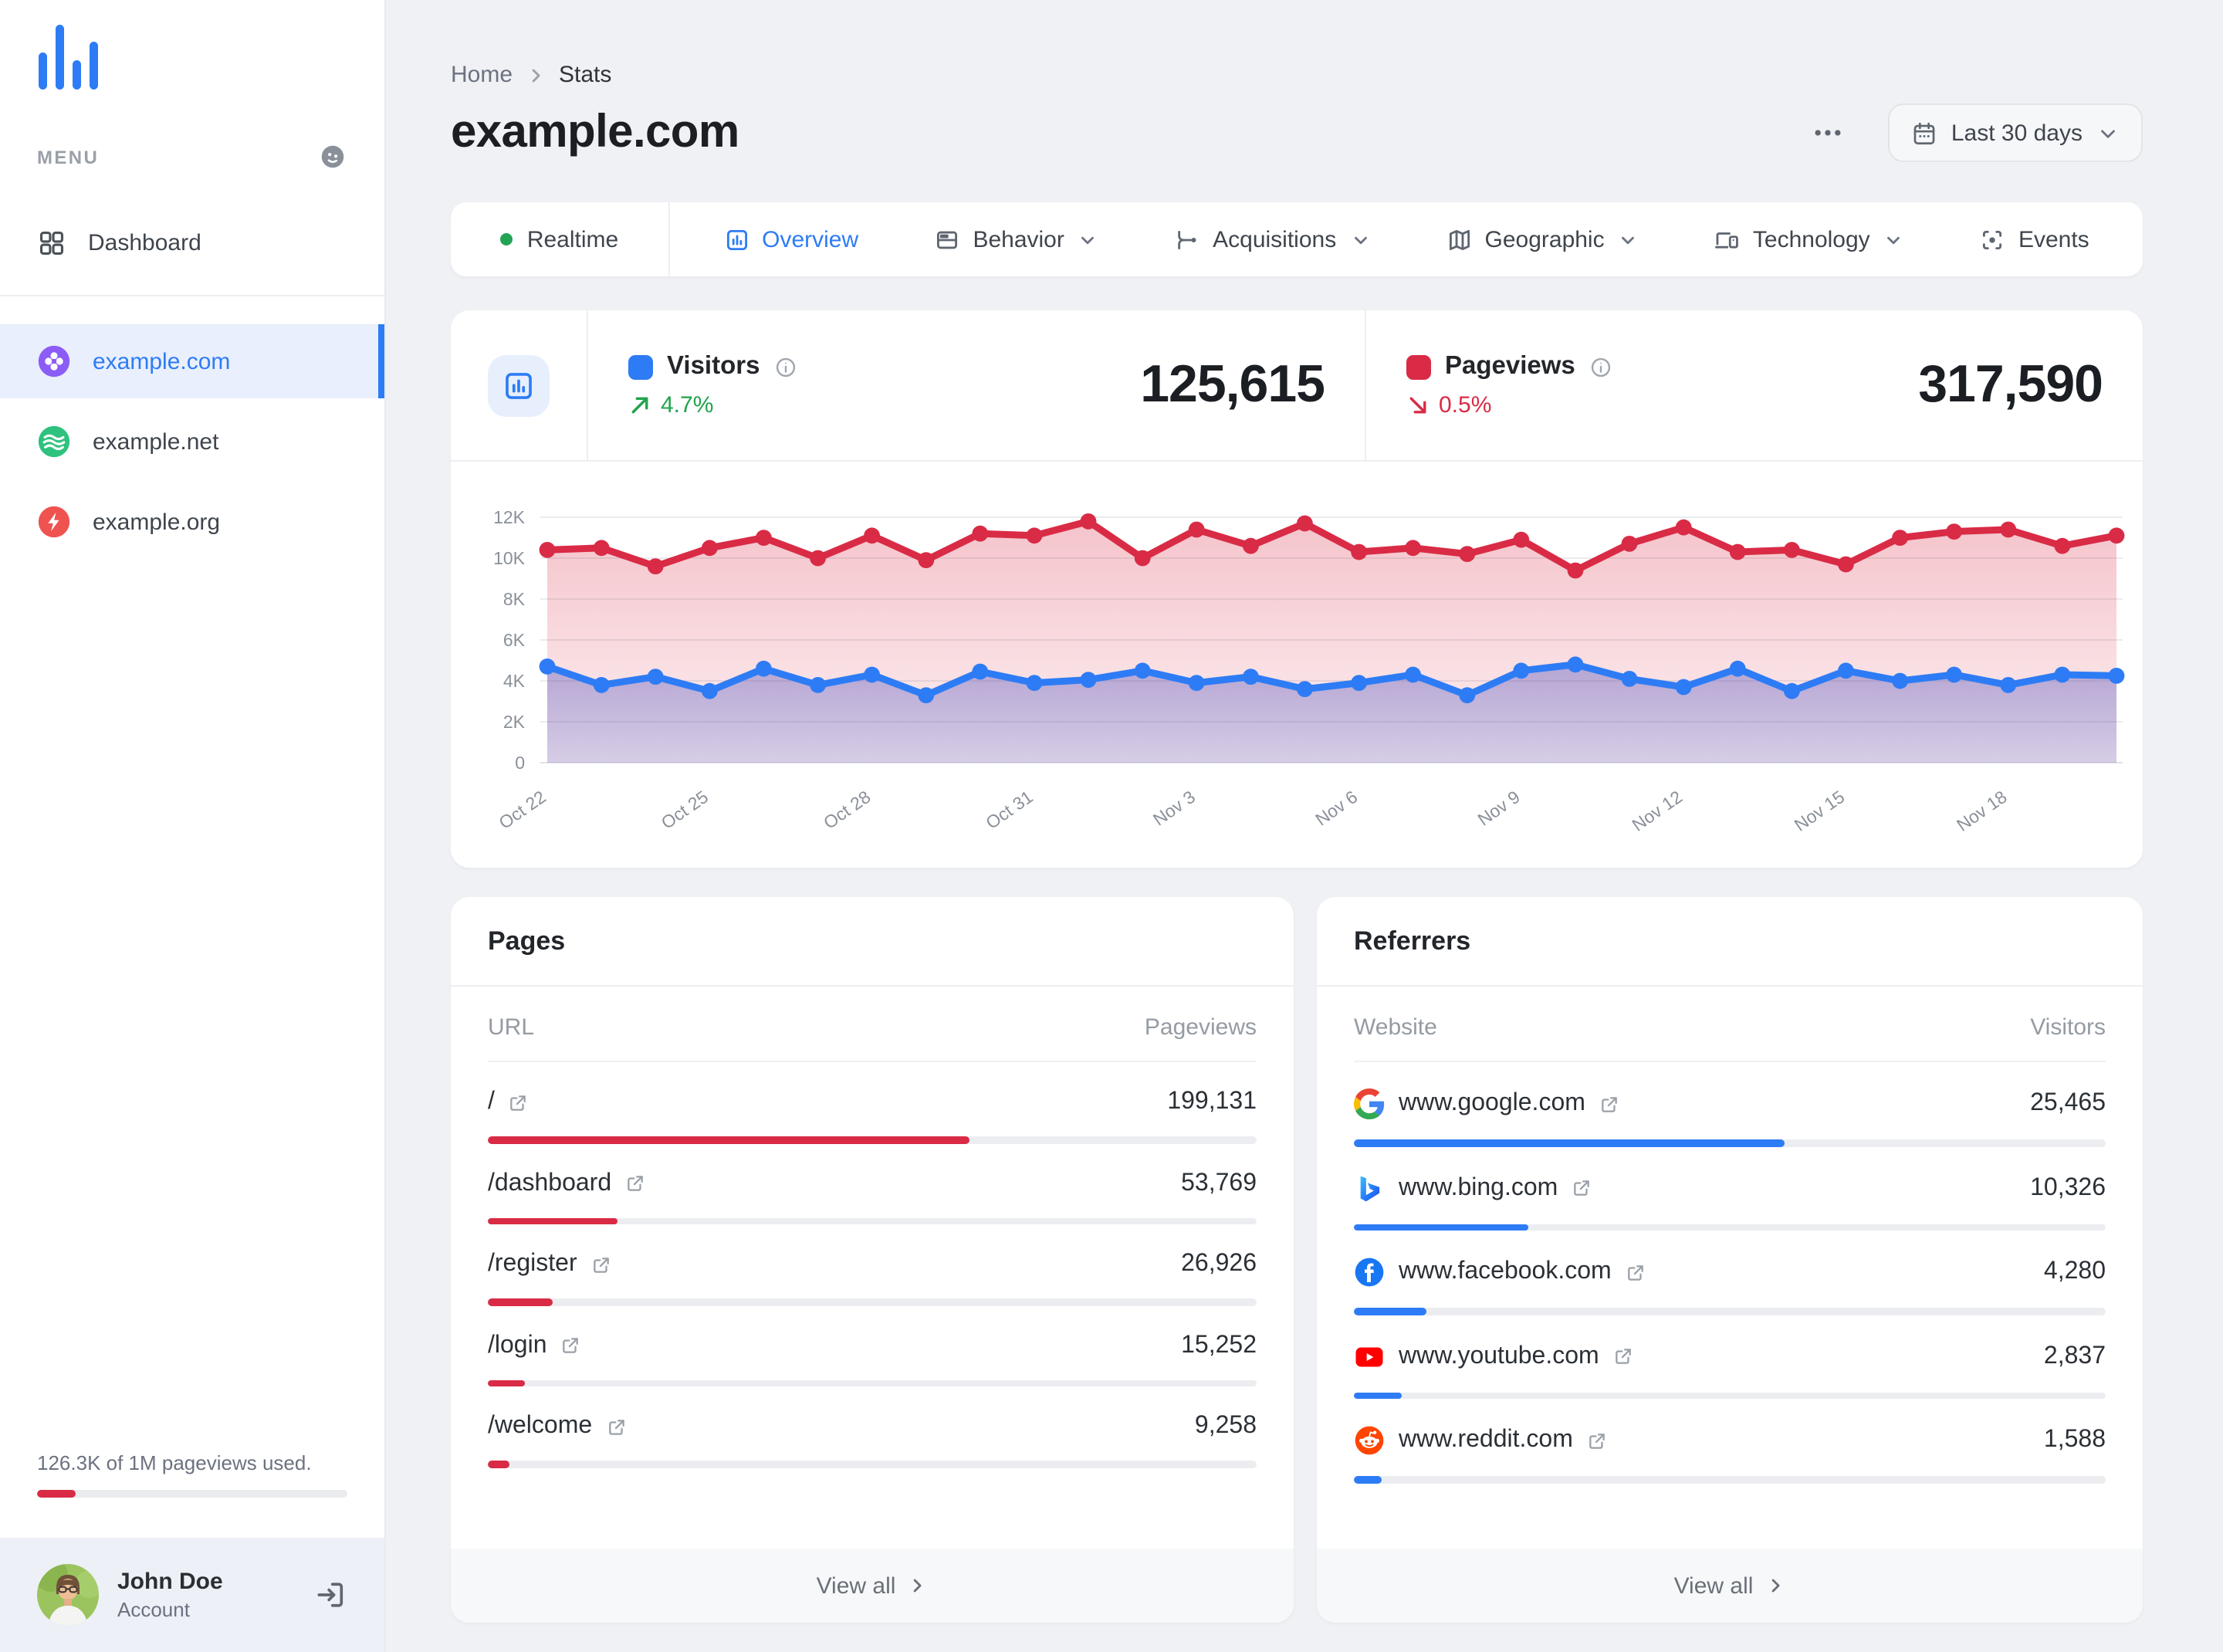 The width and height of the screenshot is (2223, 1652). I want to click on tab-acquisitions: Acquisitions, so click(1272, 239).